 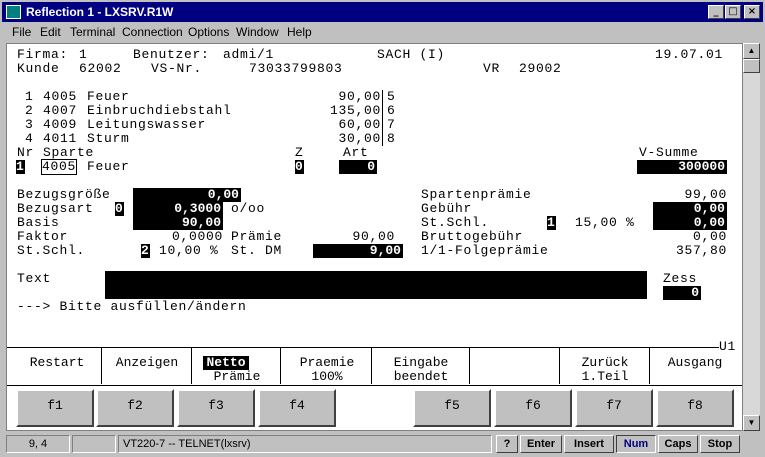 What do you see at coordinates (680, 278) in the screenshot?
I see `zess-label: Zess` at bounding box center [680, 278].